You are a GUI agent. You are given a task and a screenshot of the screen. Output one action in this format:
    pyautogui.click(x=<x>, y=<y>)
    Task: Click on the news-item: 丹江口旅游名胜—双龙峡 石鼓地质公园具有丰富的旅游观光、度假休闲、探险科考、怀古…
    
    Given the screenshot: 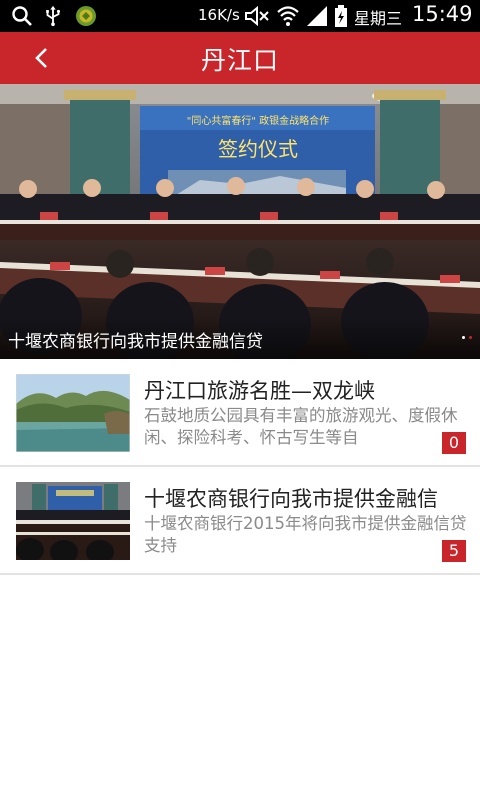 What is the action you would take?
    pyautogui.click(x=240, y=413)
    